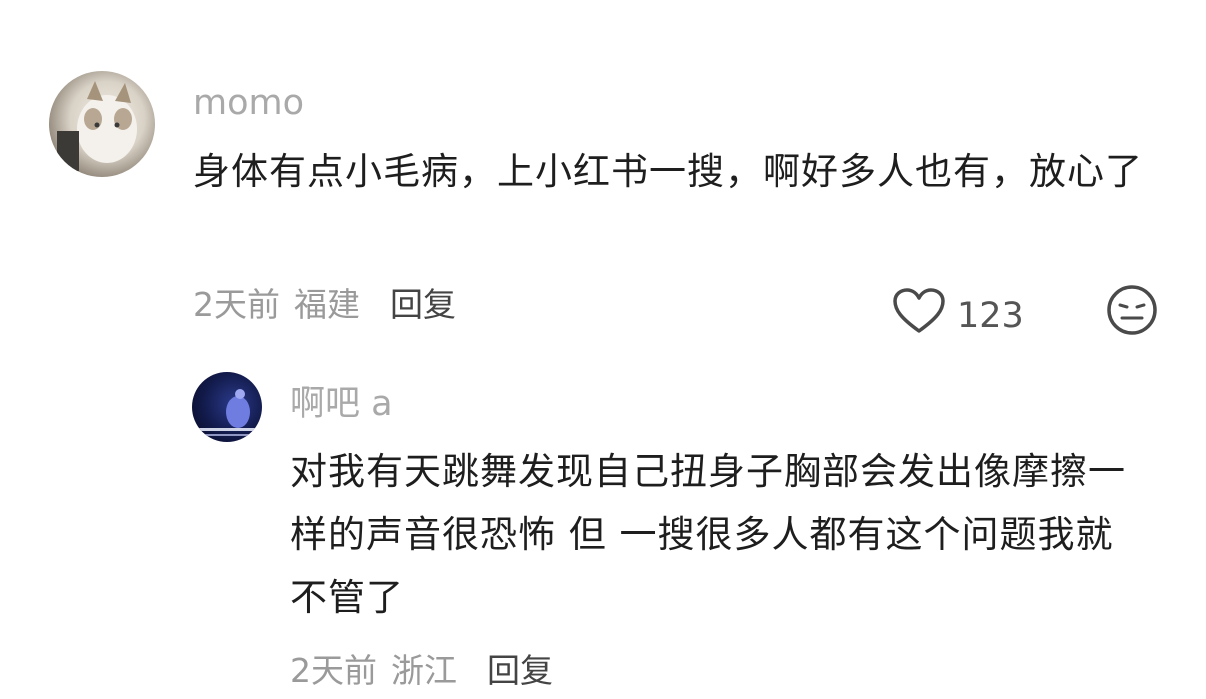  I want to click on like-count: 123, so click(990, 315).